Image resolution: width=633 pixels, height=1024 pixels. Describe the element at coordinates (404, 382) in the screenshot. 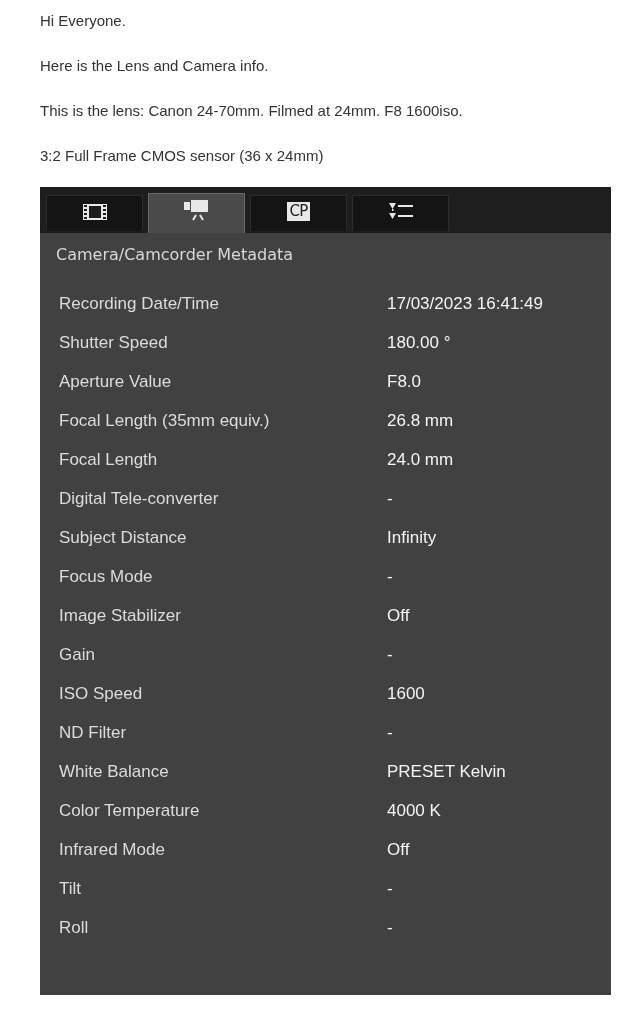

I see `field-value: F8.0` at that location.